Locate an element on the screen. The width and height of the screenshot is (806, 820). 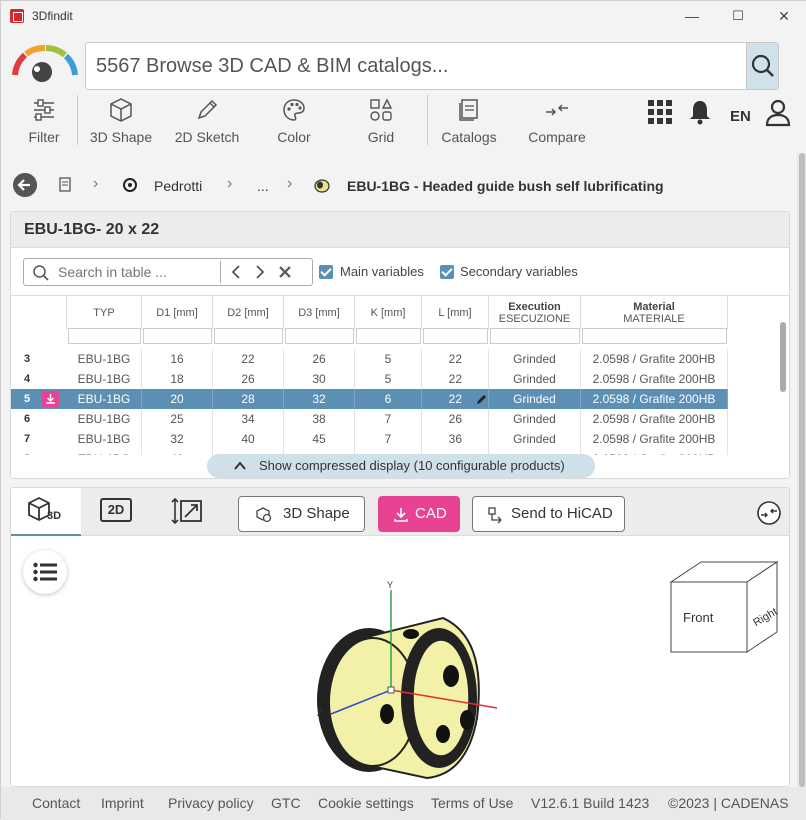
column-header: L [mm] is located at coordinates (455, 313).